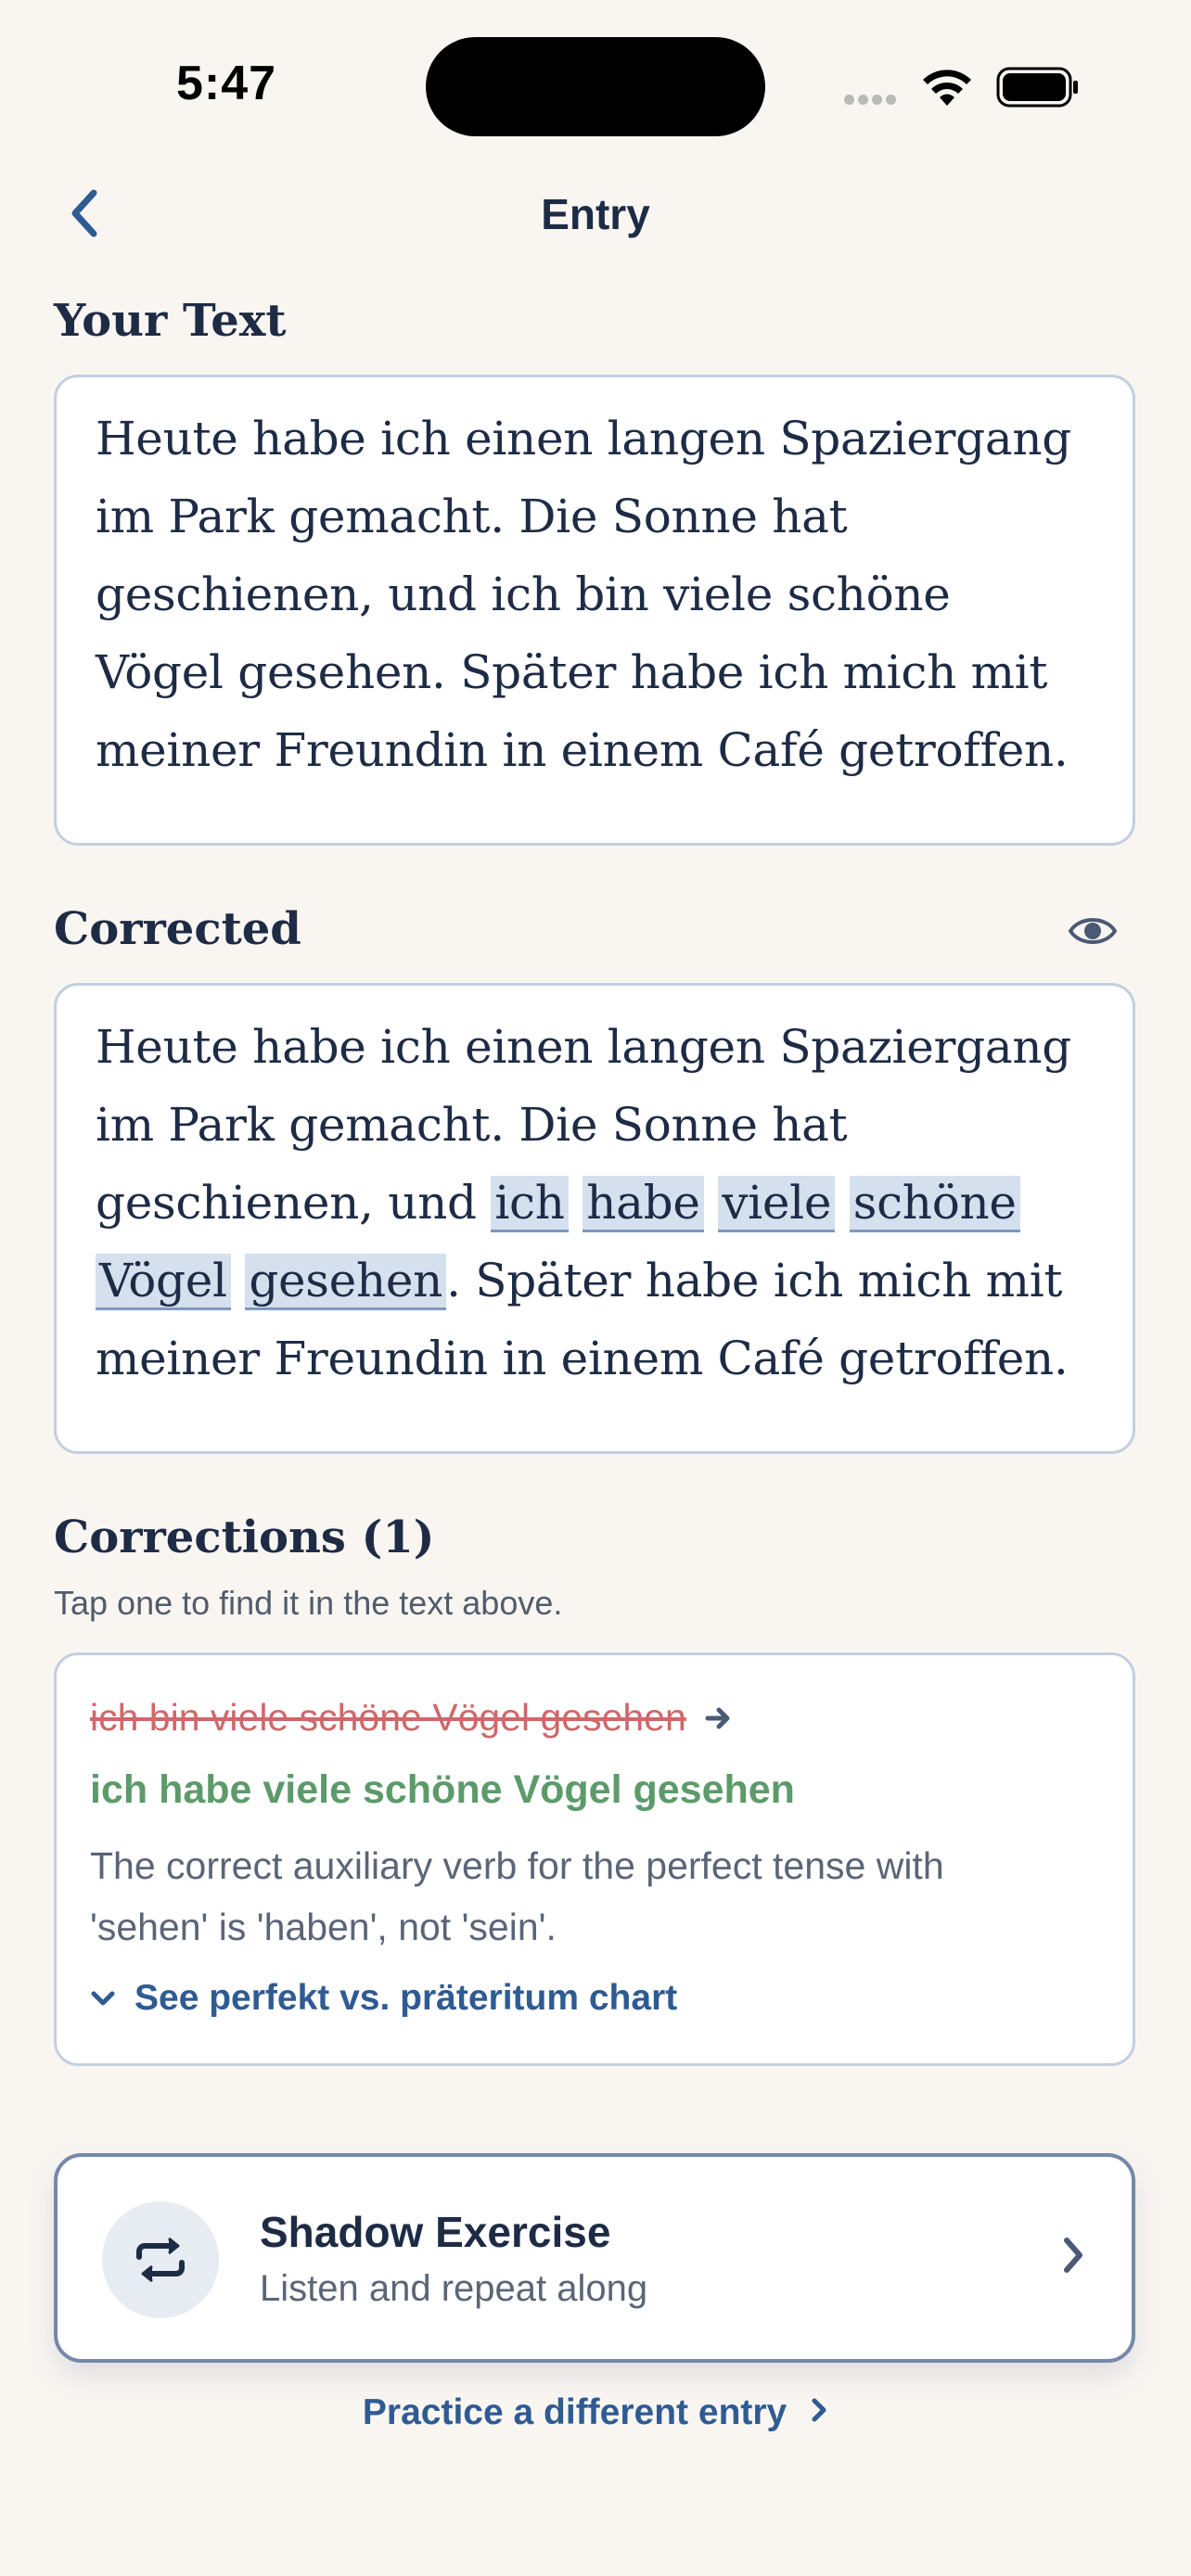  What do you see at coordinates (719, 1718) in the screenshot?
I see `arrow-right-icon` at bounding box center [719, 1718].